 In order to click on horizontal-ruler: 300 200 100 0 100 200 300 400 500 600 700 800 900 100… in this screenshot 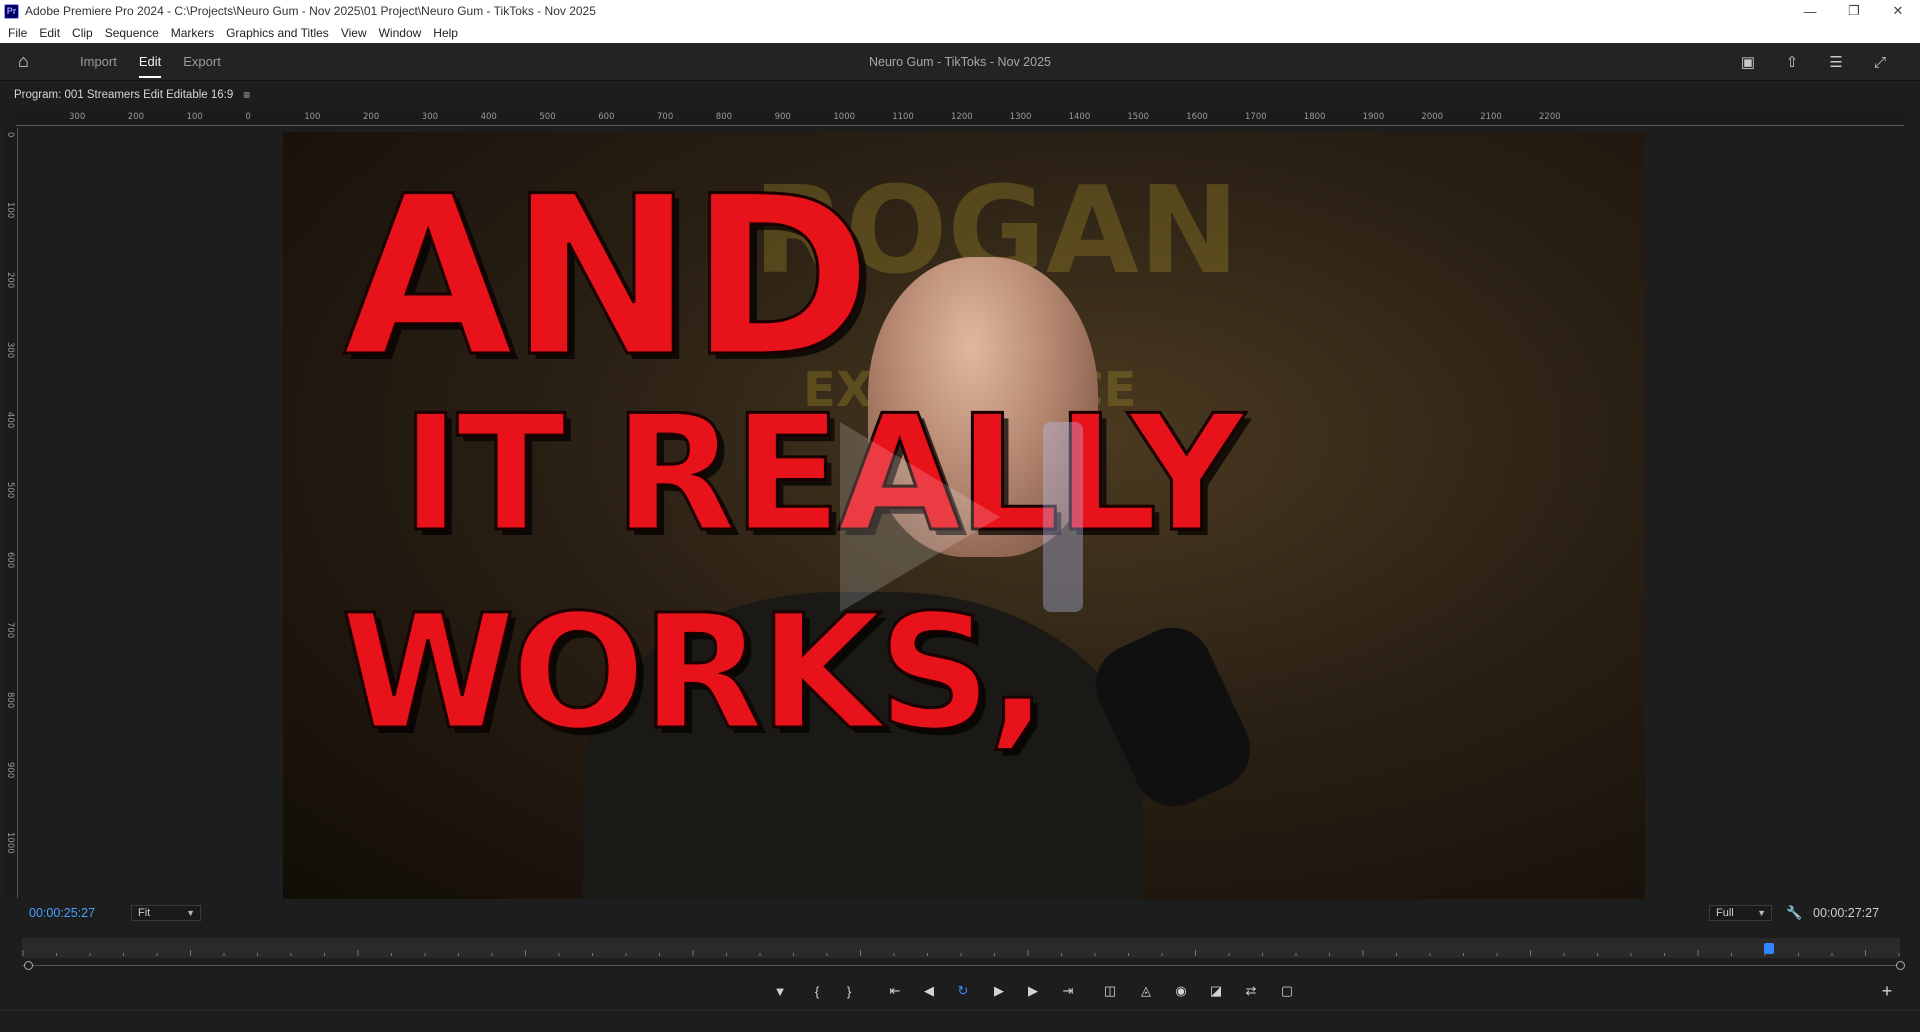, I will do `click(960, 119)`.